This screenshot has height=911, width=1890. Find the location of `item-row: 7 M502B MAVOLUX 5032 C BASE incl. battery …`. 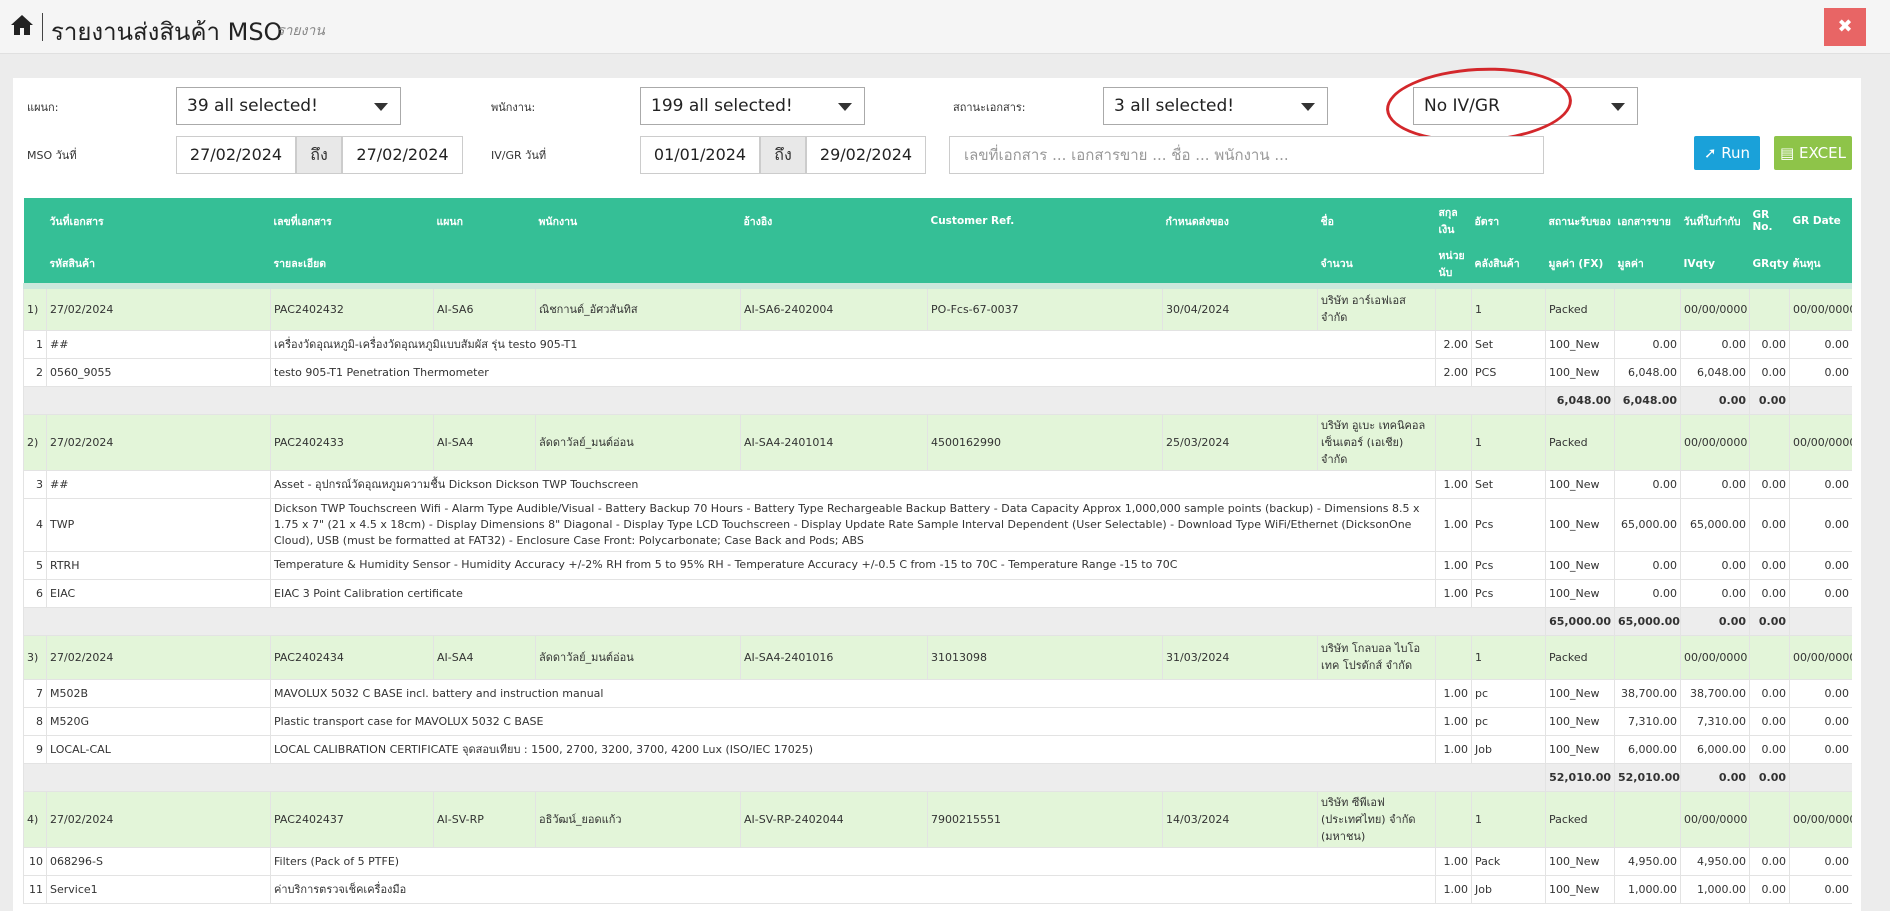

item-row: 7 M502B MAVOLUX 5032 C BASE incl. battery … is located at coordinates (937, 693).